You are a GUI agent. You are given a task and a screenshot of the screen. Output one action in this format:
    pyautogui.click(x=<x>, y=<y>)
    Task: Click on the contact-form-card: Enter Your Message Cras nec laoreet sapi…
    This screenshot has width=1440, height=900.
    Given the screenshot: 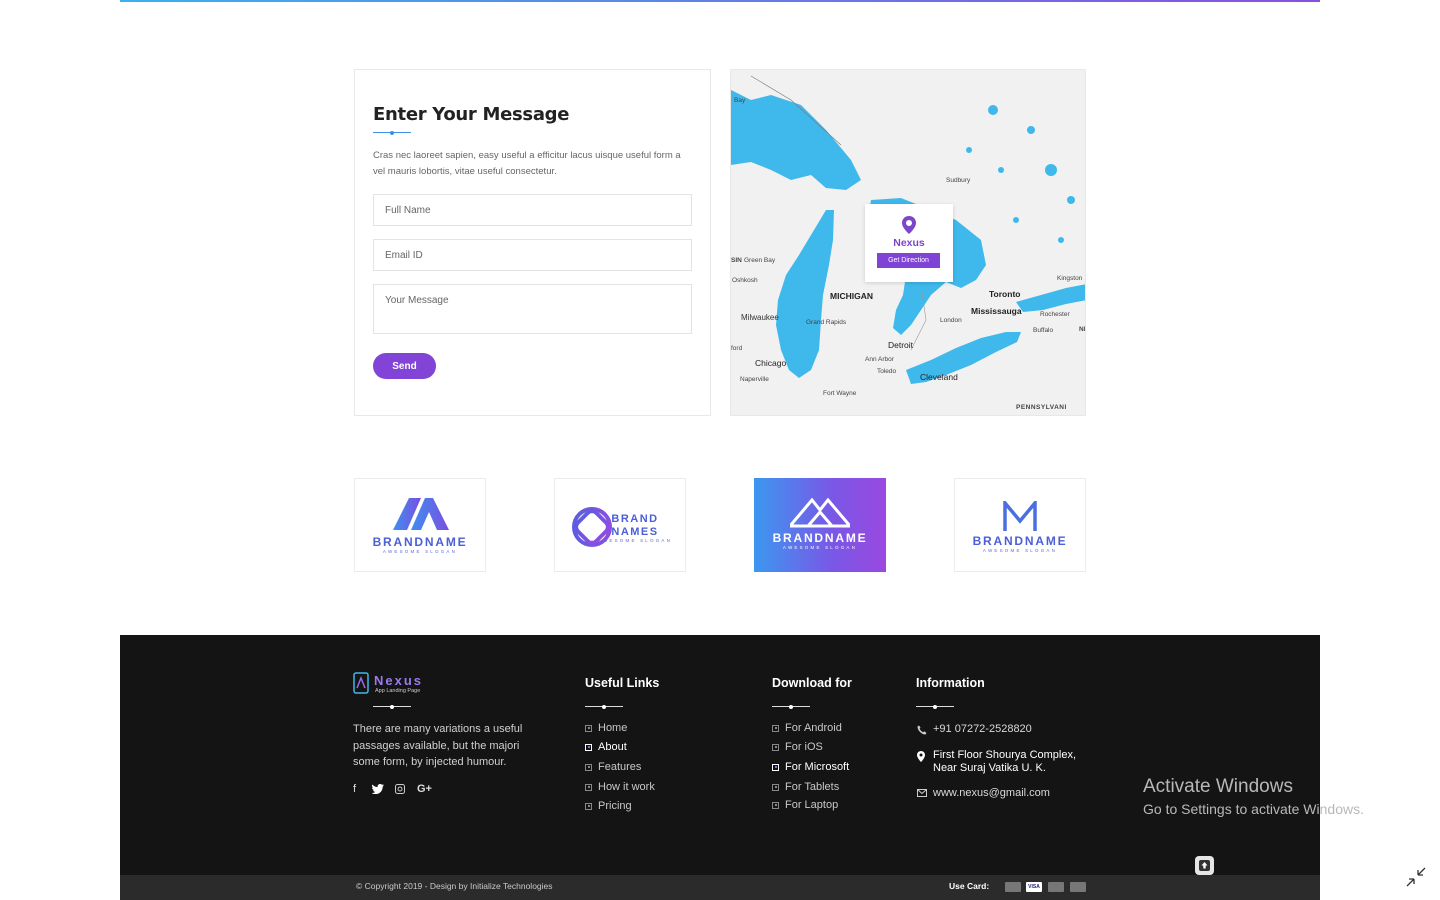 What is the action you would take?
    pyautogui.click(x=532, y=242)
    